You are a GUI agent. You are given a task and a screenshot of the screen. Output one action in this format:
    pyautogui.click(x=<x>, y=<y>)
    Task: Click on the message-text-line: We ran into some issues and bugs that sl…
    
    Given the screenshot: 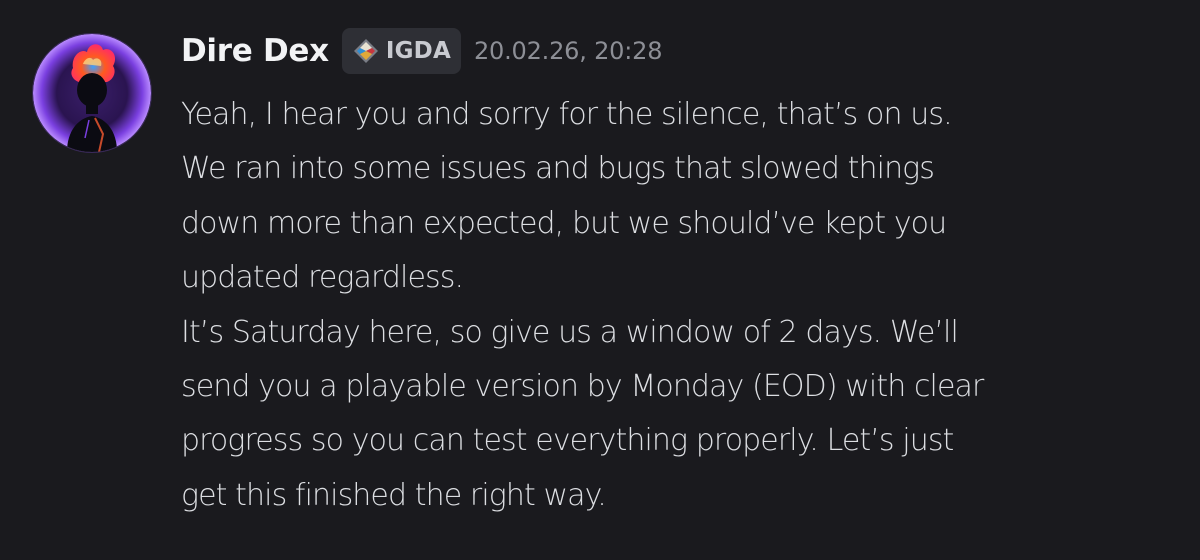 What is the action you would take?
    pyautogui.click(x=558, y=169)
    